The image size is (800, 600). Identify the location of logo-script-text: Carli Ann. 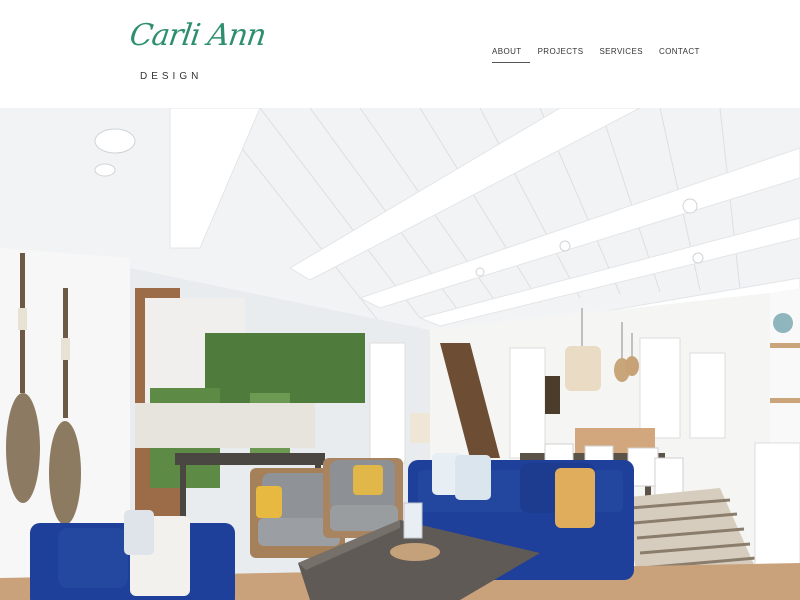
(197, 35).